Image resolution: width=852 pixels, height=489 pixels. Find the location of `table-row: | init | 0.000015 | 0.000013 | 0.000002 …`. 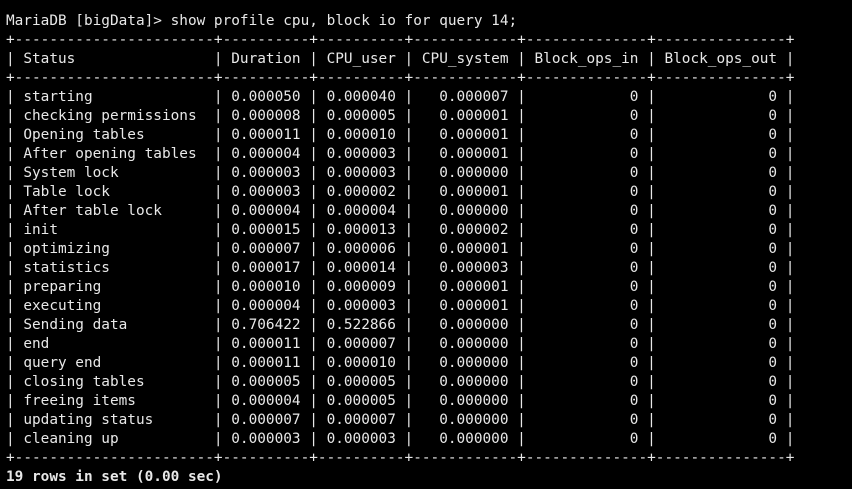

table-row: | init | 0.000015 | 0.000013 | 0.000002 … is located at coordinates (400, 230).